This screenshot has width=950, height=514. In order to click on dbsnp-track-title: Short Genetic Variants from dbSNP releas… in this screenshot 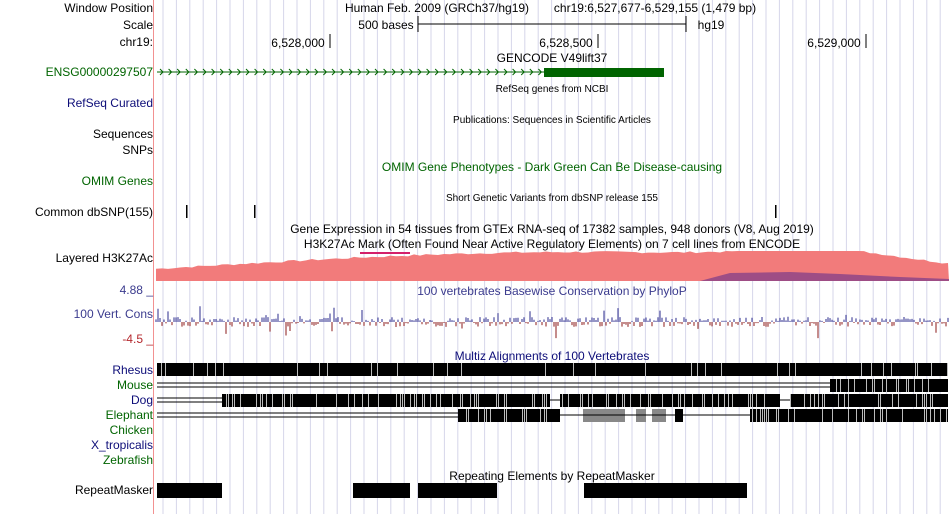, I will do `click(552, 198)`.